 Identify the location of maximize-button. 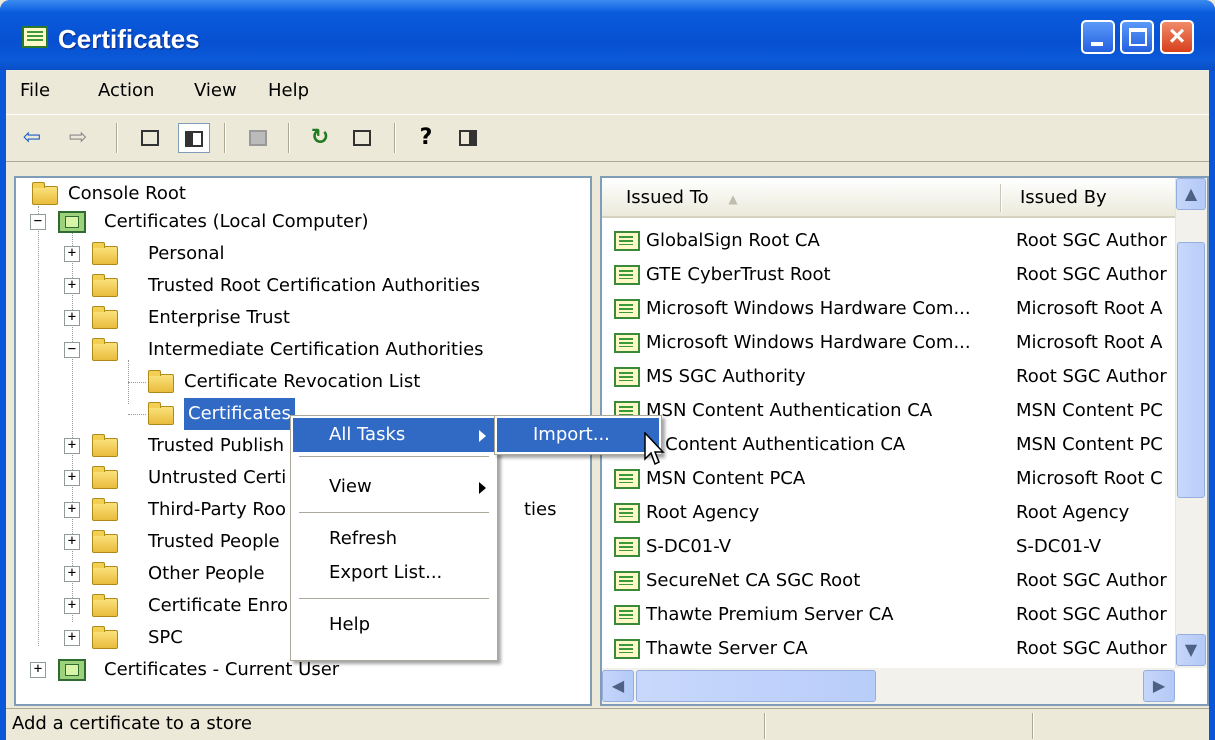
(1137, 37).